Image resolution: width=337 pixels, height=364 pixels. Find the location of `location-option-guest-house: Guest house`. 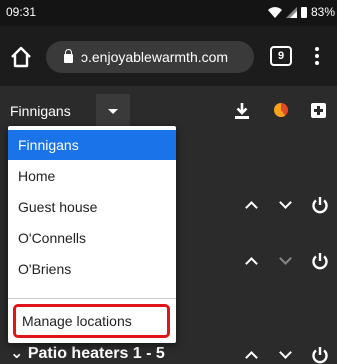

location-option-guest-house: Guest house is located at coordinates (92, 207).